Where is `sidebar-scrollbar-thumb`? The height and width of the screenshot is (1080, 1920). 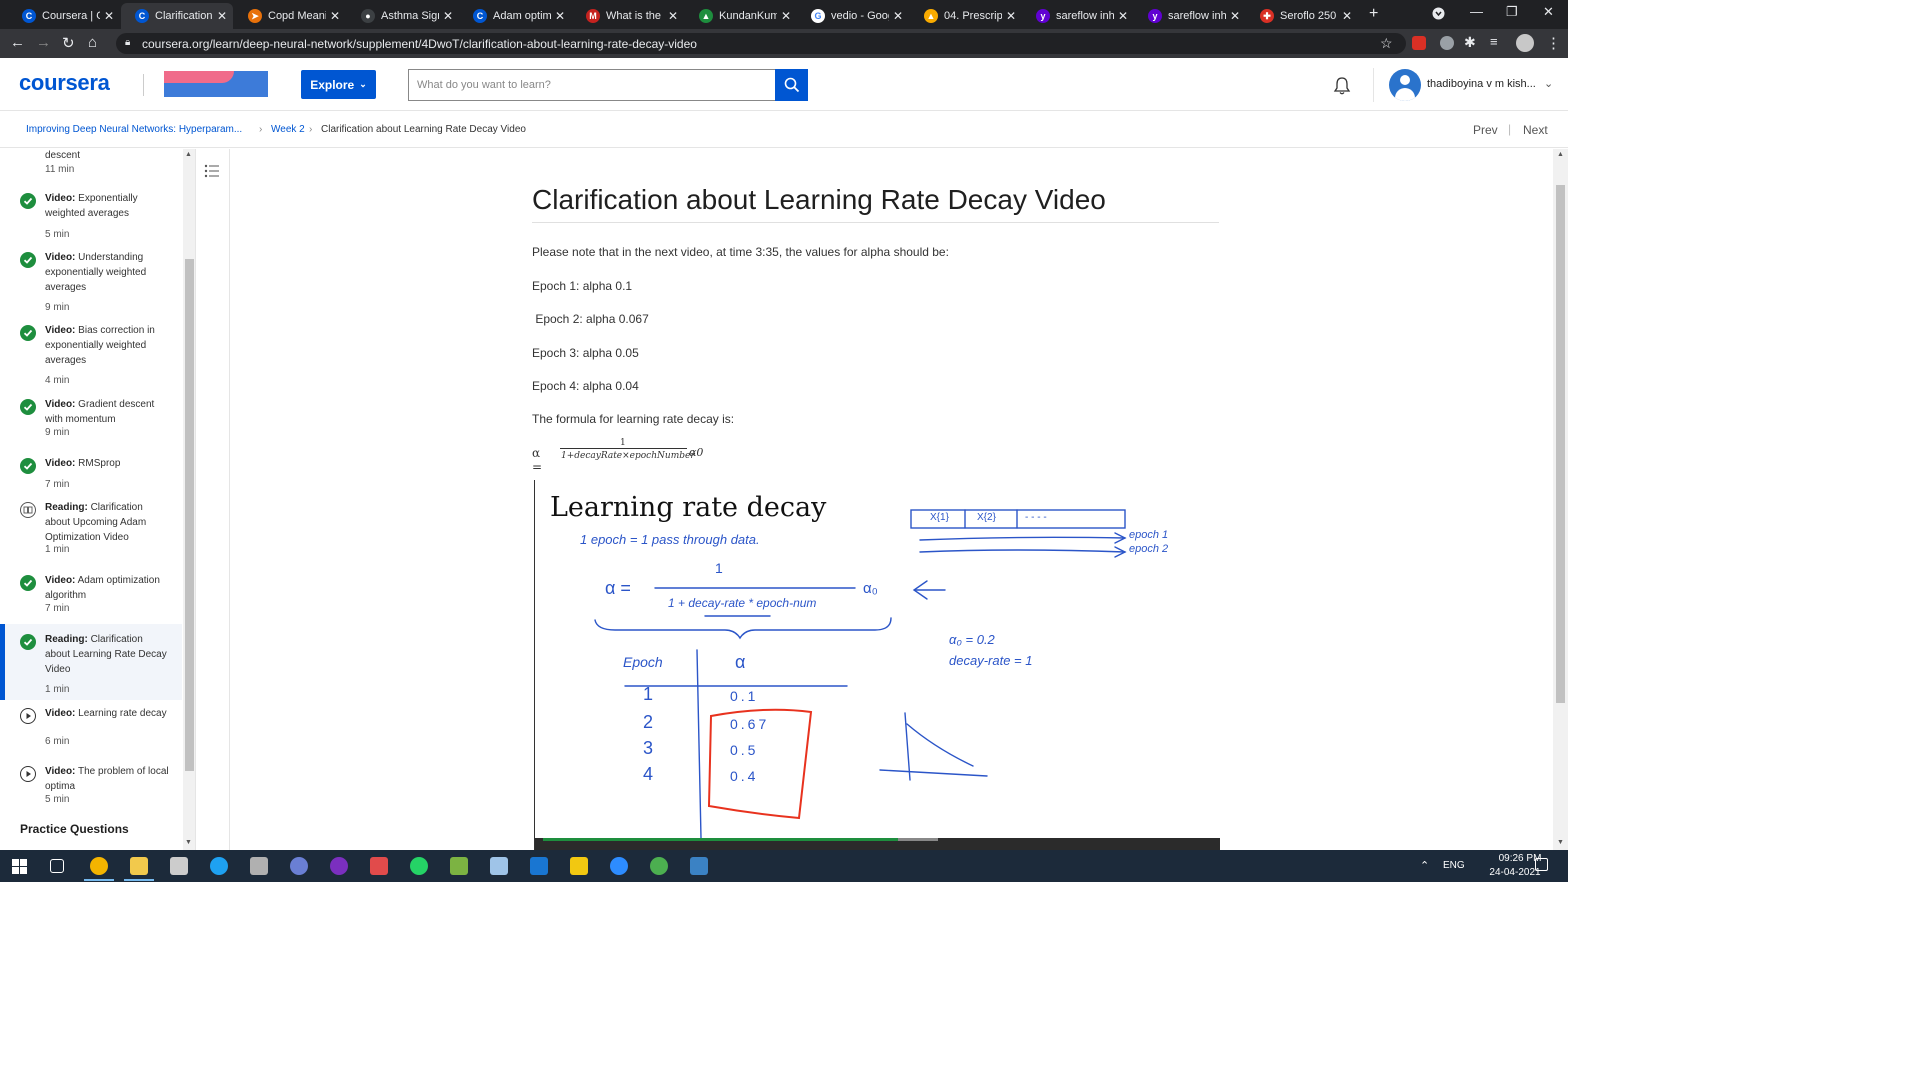 sidebar-scrollbar-thumb is located at coordinates (189, 515).